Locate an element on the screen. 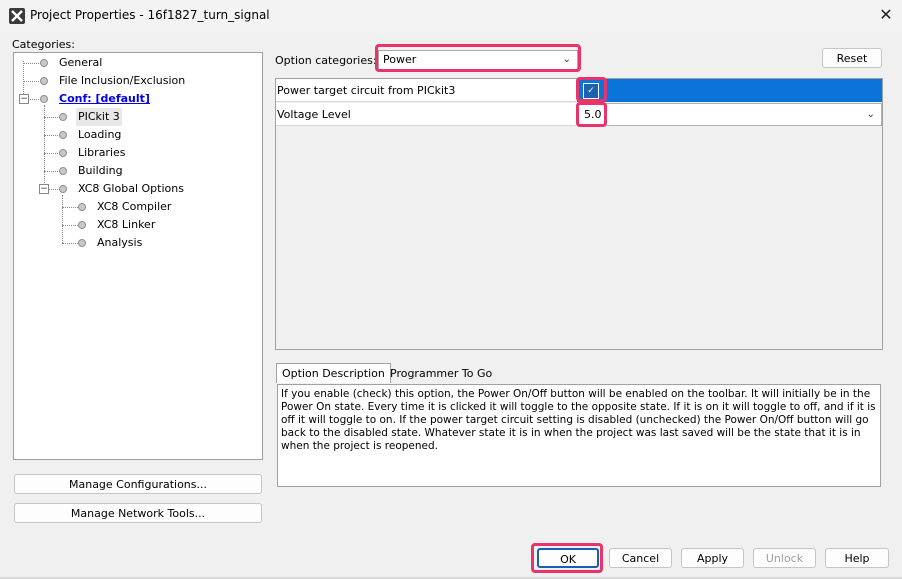  categories-label: Categories: is located at coordinates (43, 44).